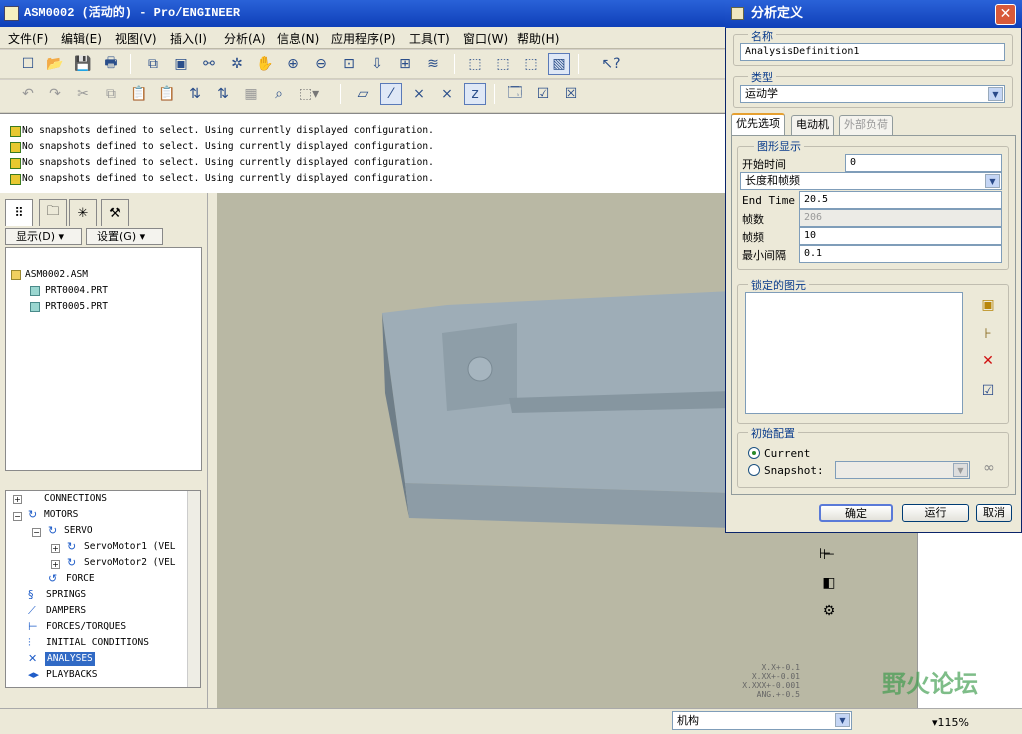 Image resolution: width=1022 pixels, height=734 pixels. What do you see at coordinates (559, 64) in the screenshot?
I see `shading-icon: ▧` at bounding box center [559, 64].